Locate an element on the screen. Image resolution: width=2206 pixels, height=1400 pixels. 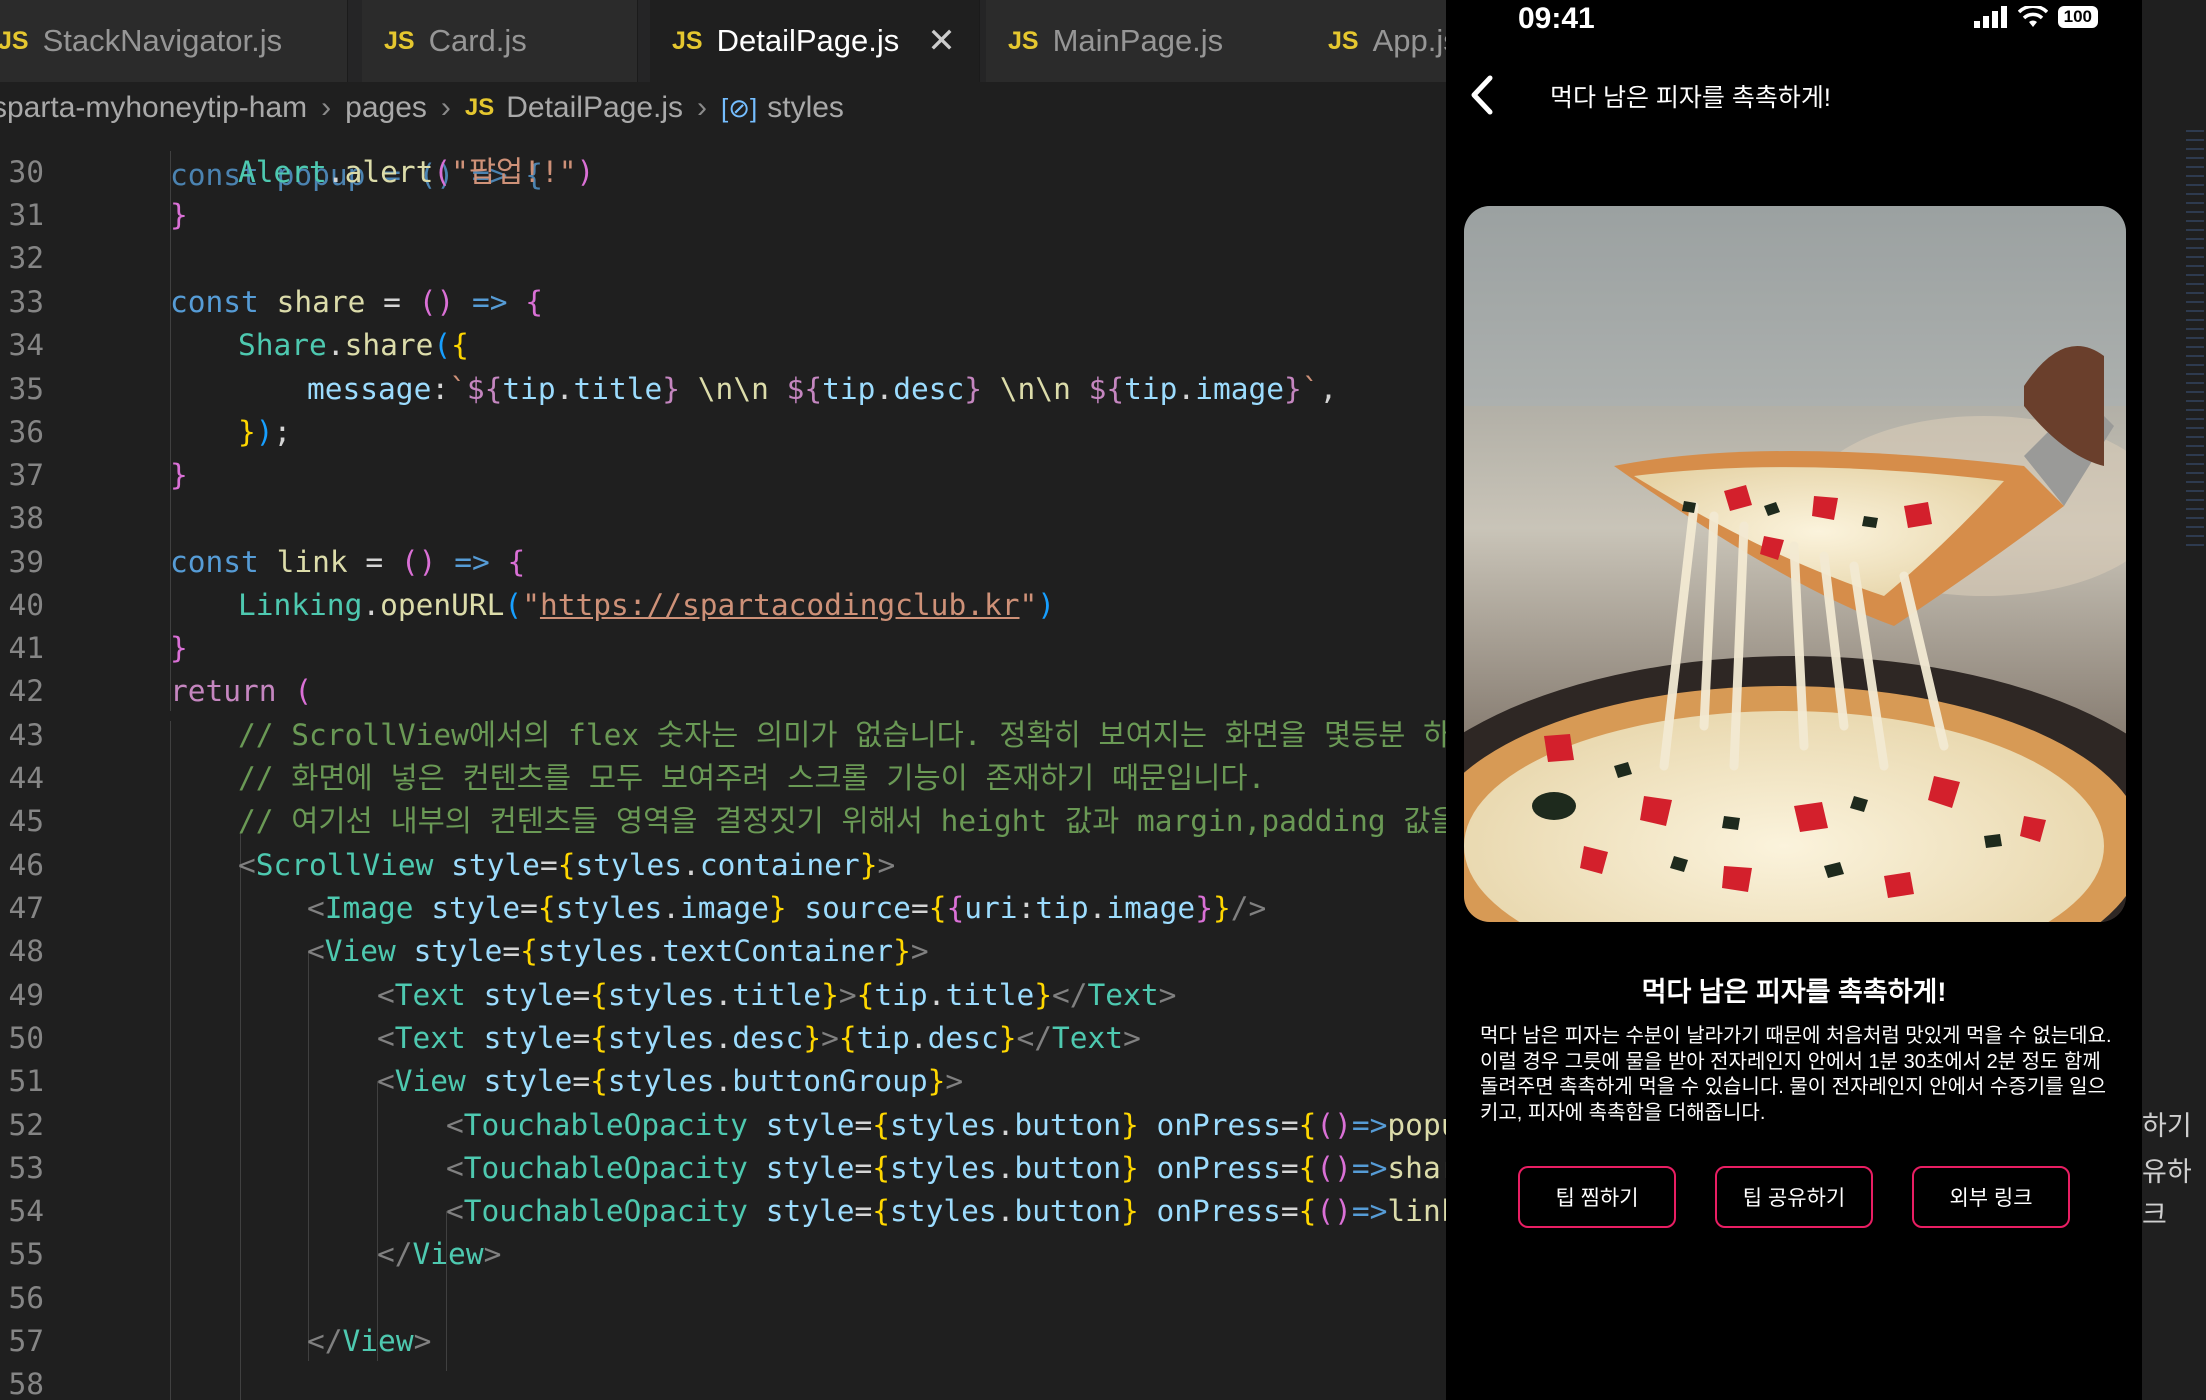
code-line: 57 </View> is located at coordinates (723, 1341).